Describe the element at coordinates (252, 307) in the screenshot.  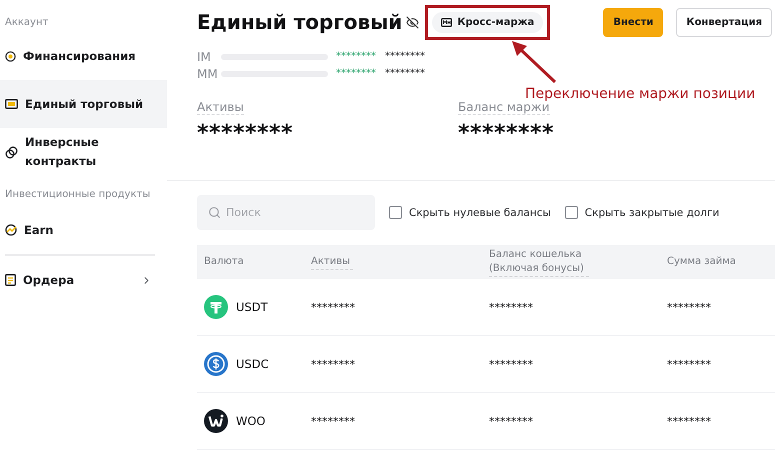
I see `coin-name: USDT` at that location.